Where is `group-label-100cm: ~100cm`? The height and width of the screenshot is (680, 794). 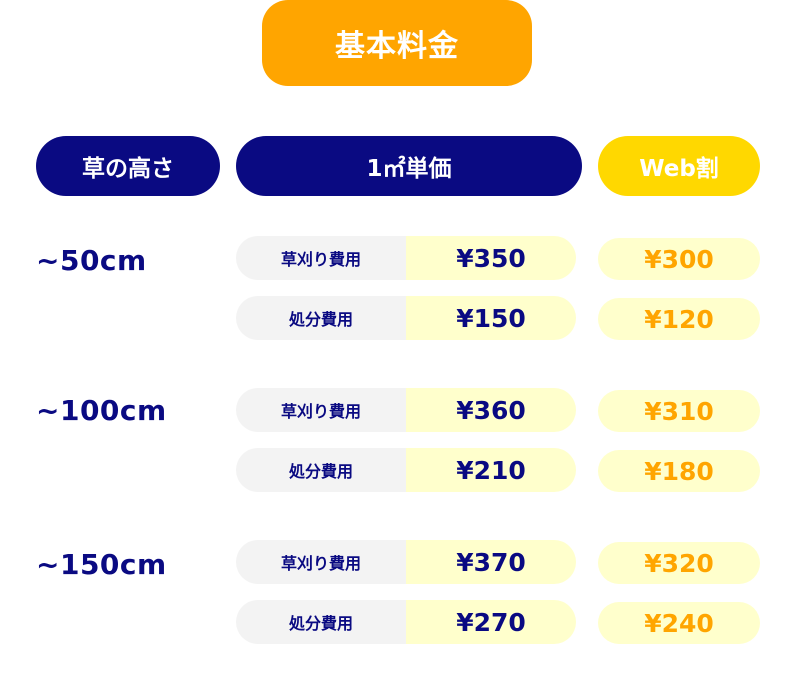 group-label-100cm: ~100cm is located at coordinates (101, 410).